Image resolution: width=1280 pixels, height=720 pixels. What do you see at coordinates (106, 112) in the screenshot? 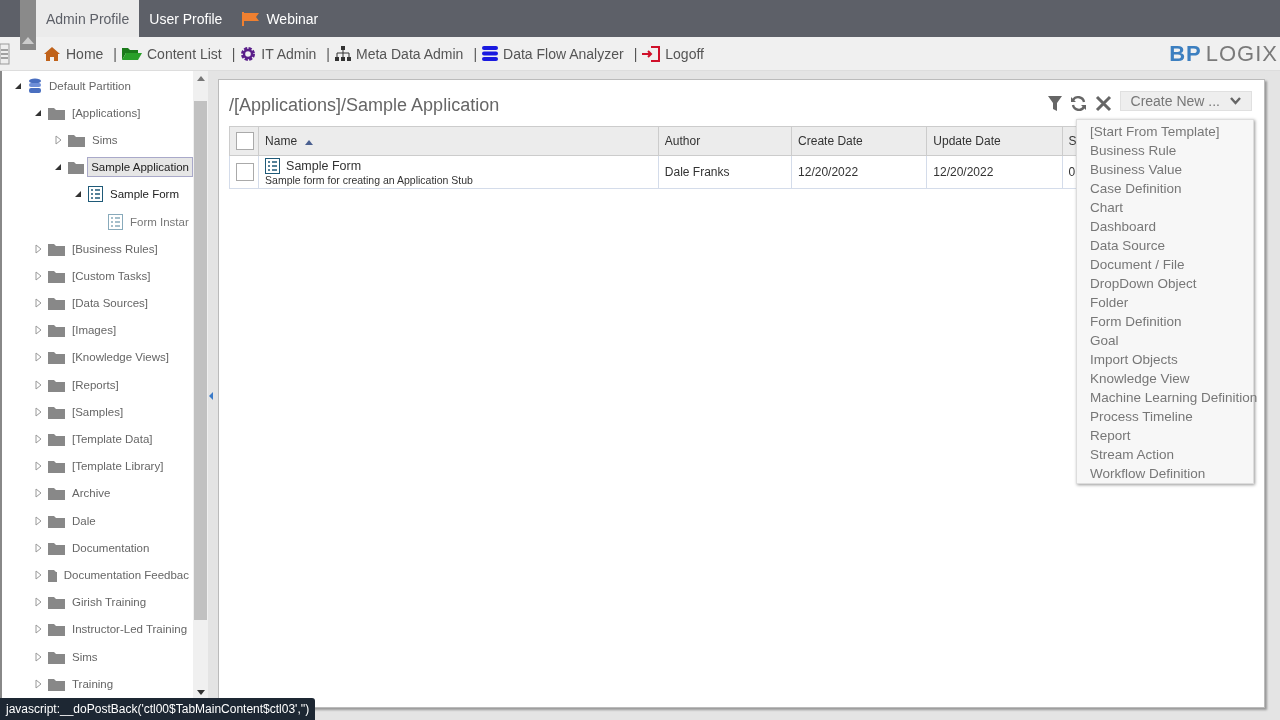
I see `tree-item: [Applications]` at bounding box center [106, 112].